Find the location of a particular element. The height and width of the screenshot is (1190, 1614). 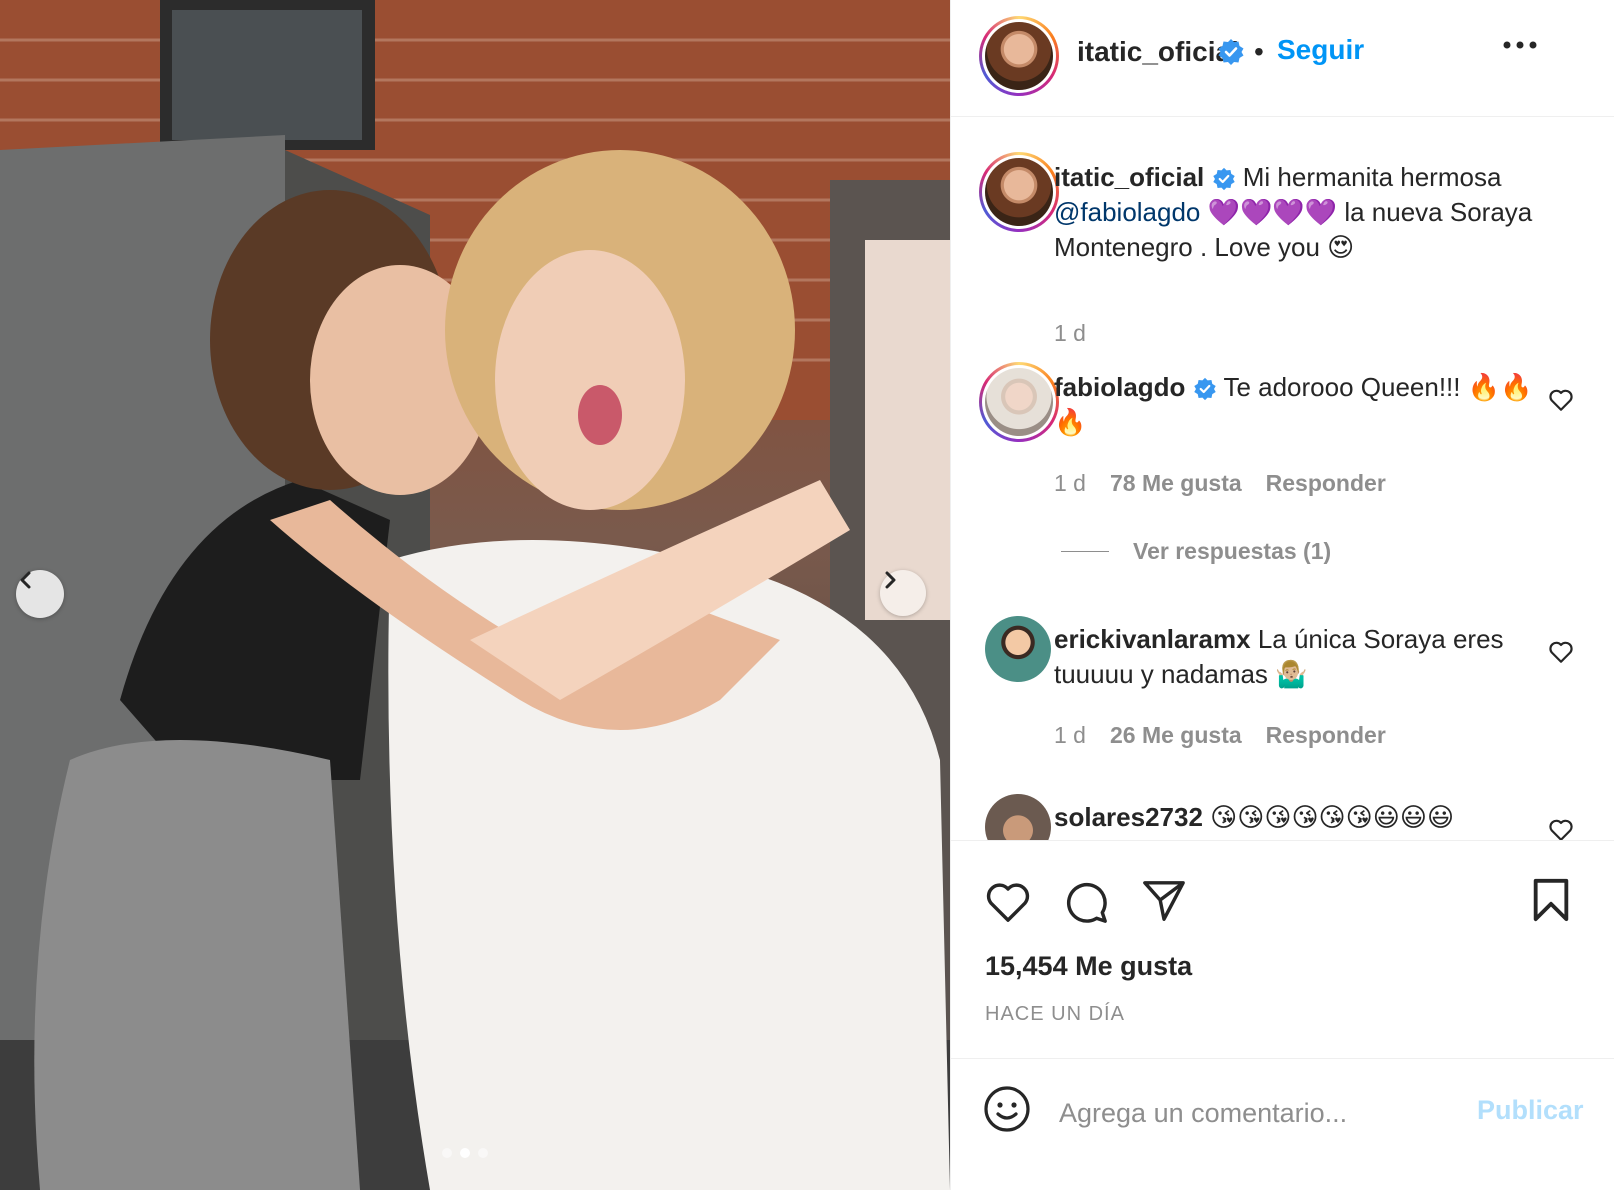

next-image-button is located at coordinates (903, 593).